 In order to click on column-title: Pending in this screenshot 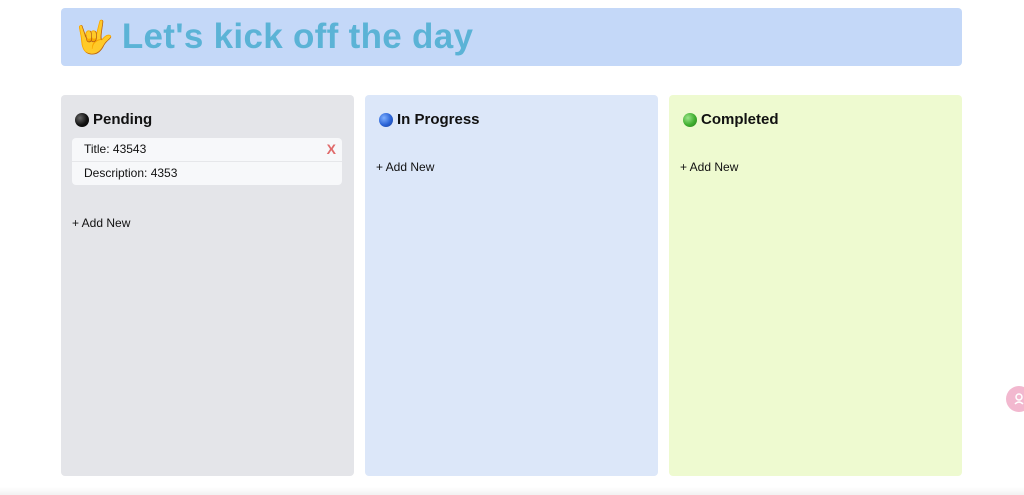, I will do `click(113, 119)`.